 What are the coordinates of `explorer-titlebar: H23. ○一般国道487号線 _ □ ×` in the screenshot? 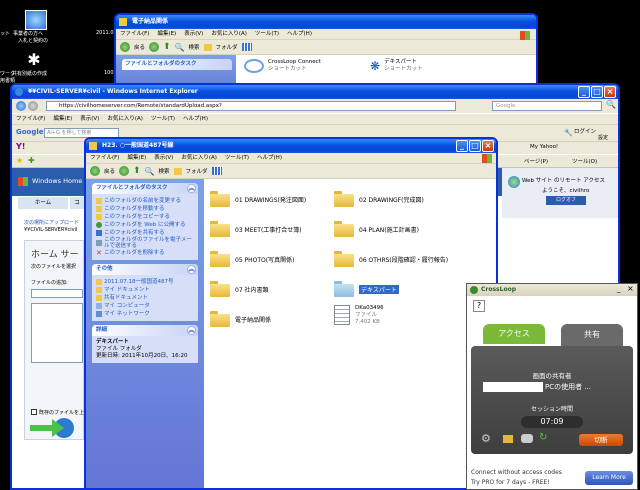 It's located at (291, 146).